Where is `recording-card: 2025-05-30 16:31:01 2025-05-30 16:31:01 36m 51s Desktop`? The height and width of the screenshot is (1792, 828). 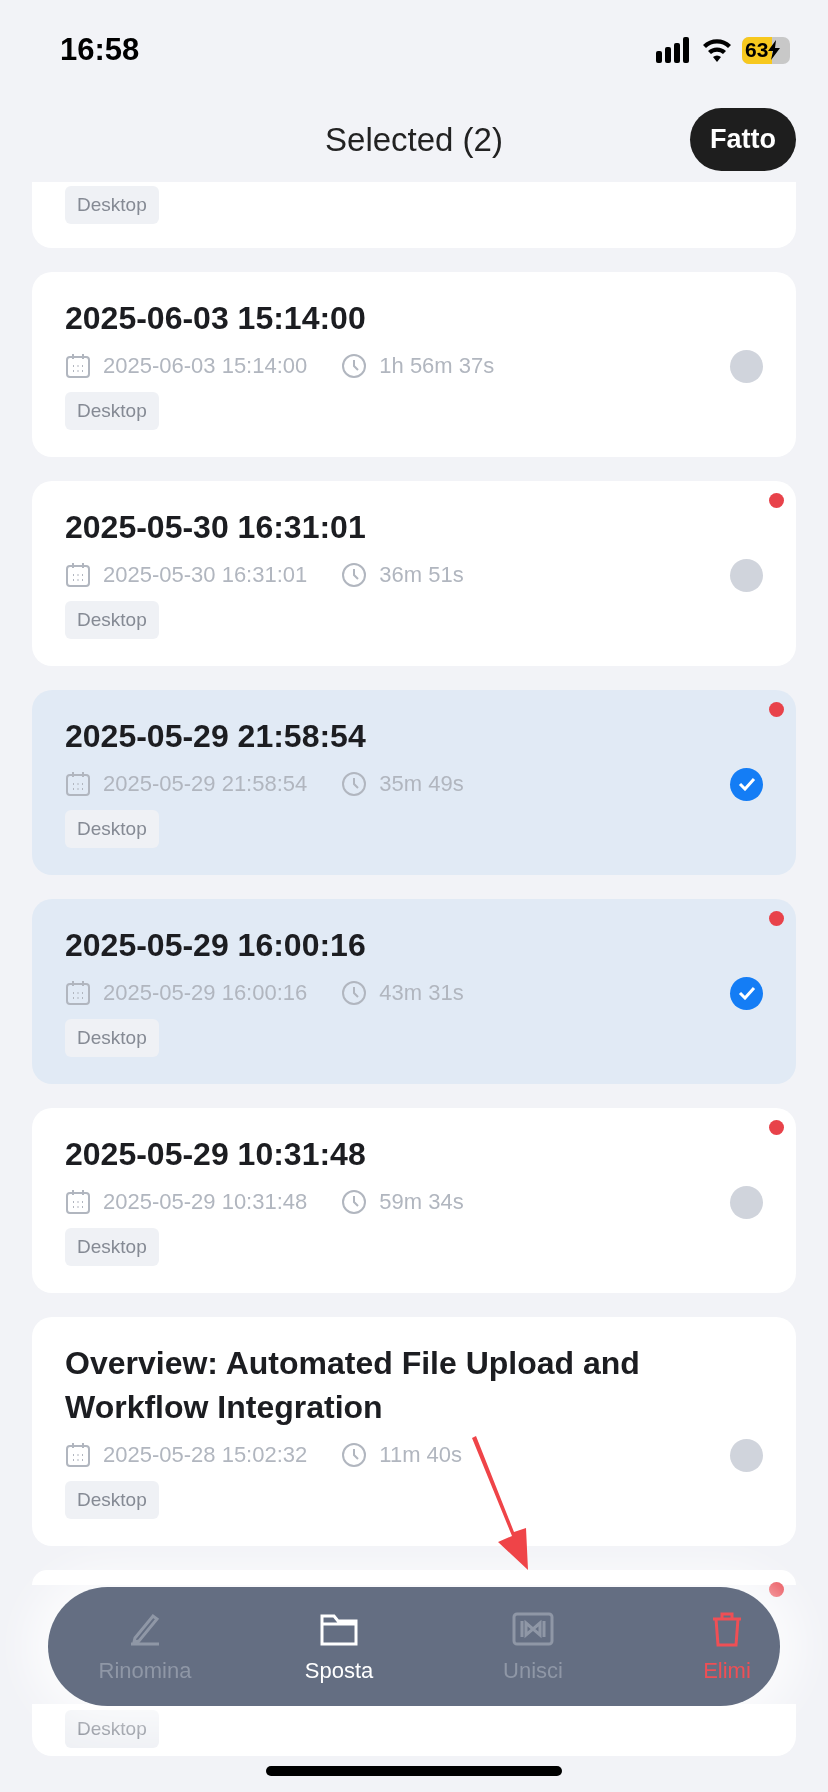 recording-card: 2025-05-30 16:31:01 2025-05-30 16:31:01 36m 51s Desktop is located at coordinates (414, 573).